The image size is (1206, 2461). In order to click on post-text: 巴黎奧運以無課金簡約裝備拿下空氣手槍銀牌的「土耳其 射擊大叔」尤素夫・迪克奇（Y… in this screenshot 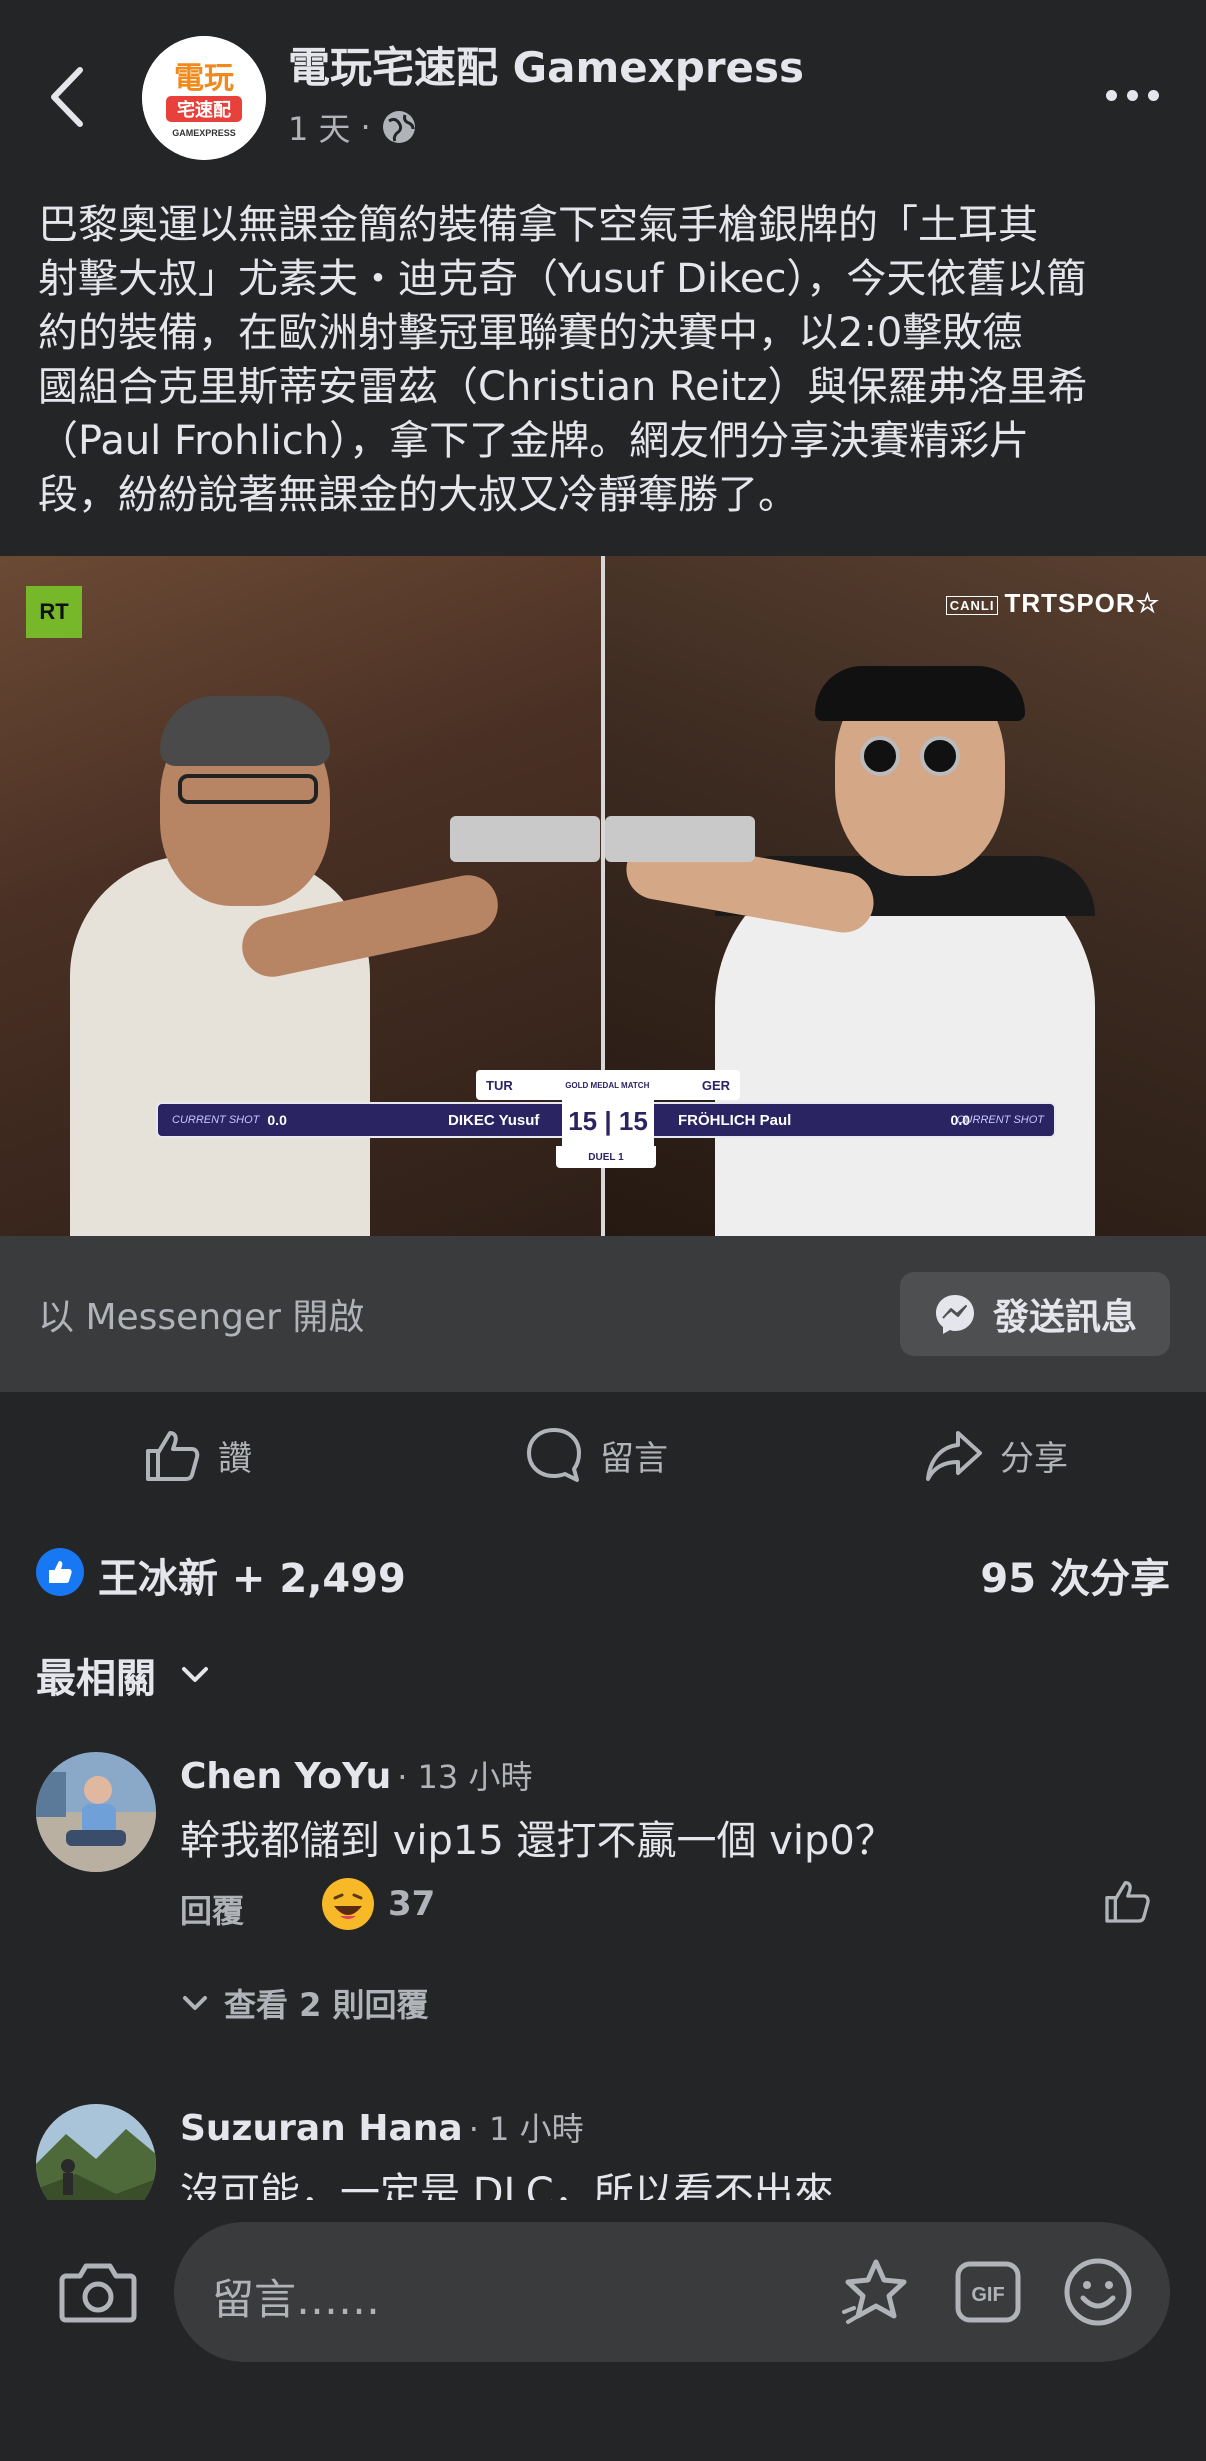, I will do `click(563, 360)`.